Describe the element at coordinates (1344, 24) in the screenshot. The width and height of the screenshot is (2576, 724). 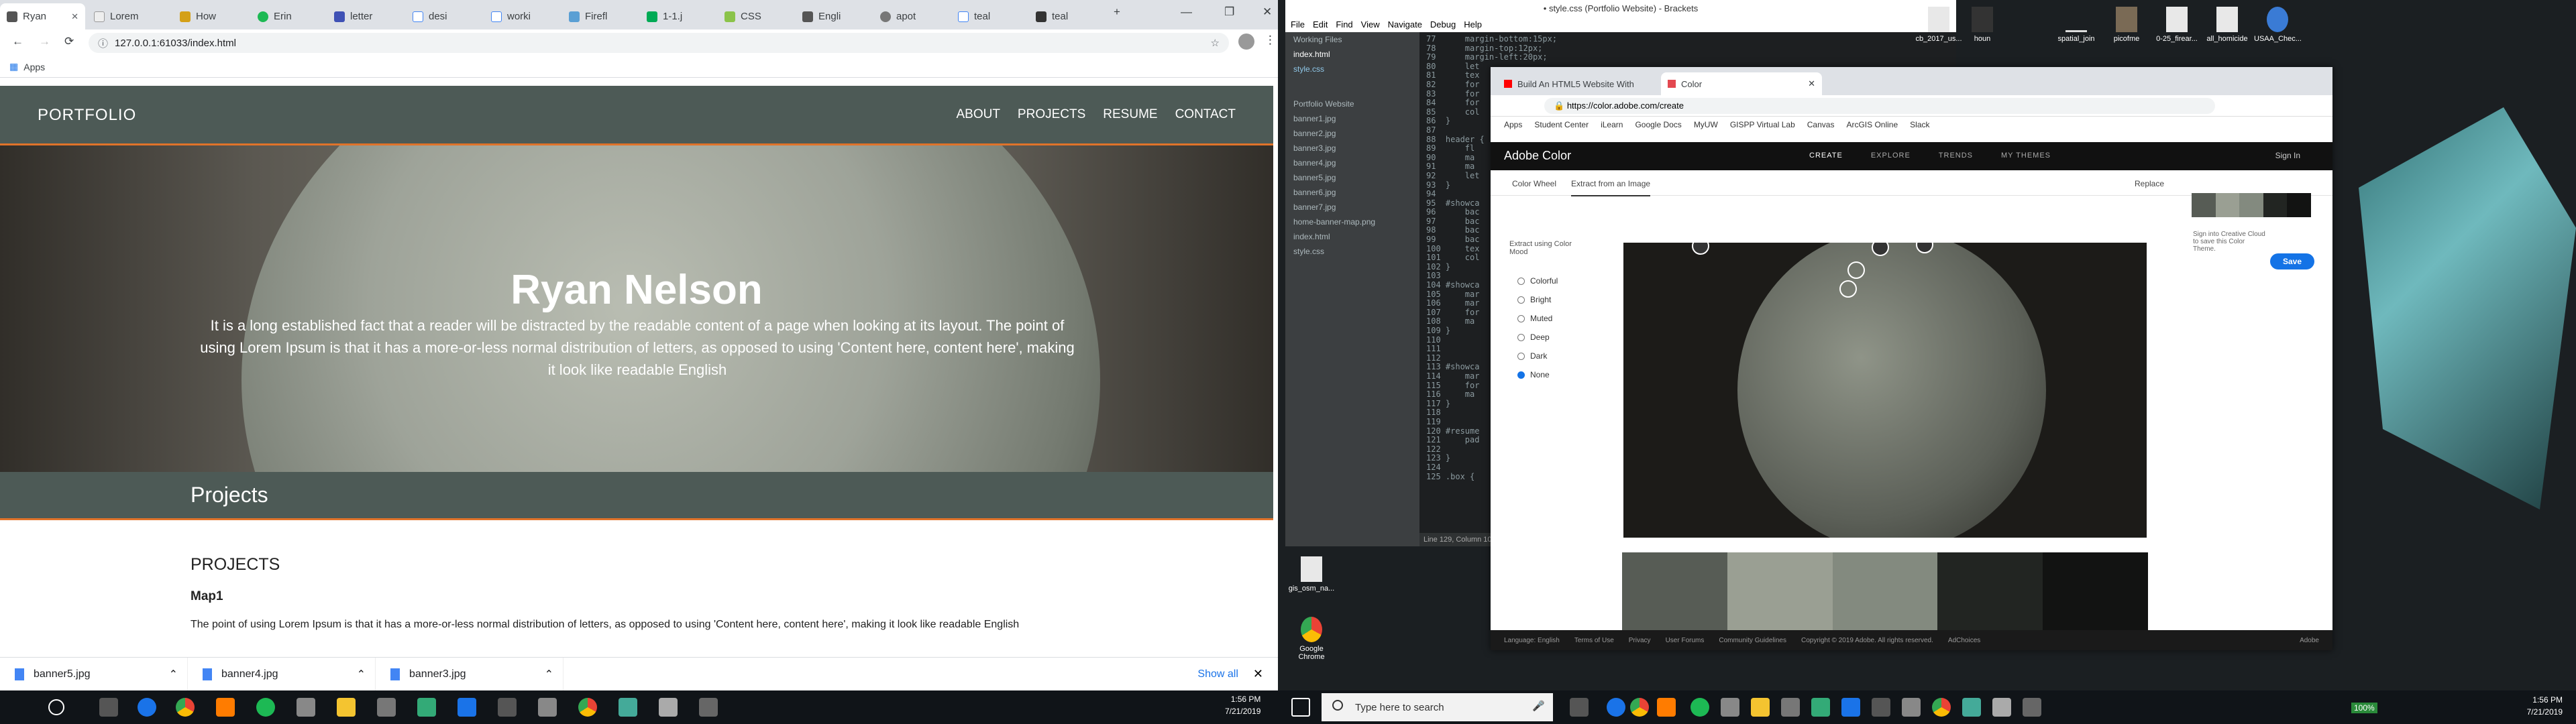
I see `menu-find: Find` at that location.